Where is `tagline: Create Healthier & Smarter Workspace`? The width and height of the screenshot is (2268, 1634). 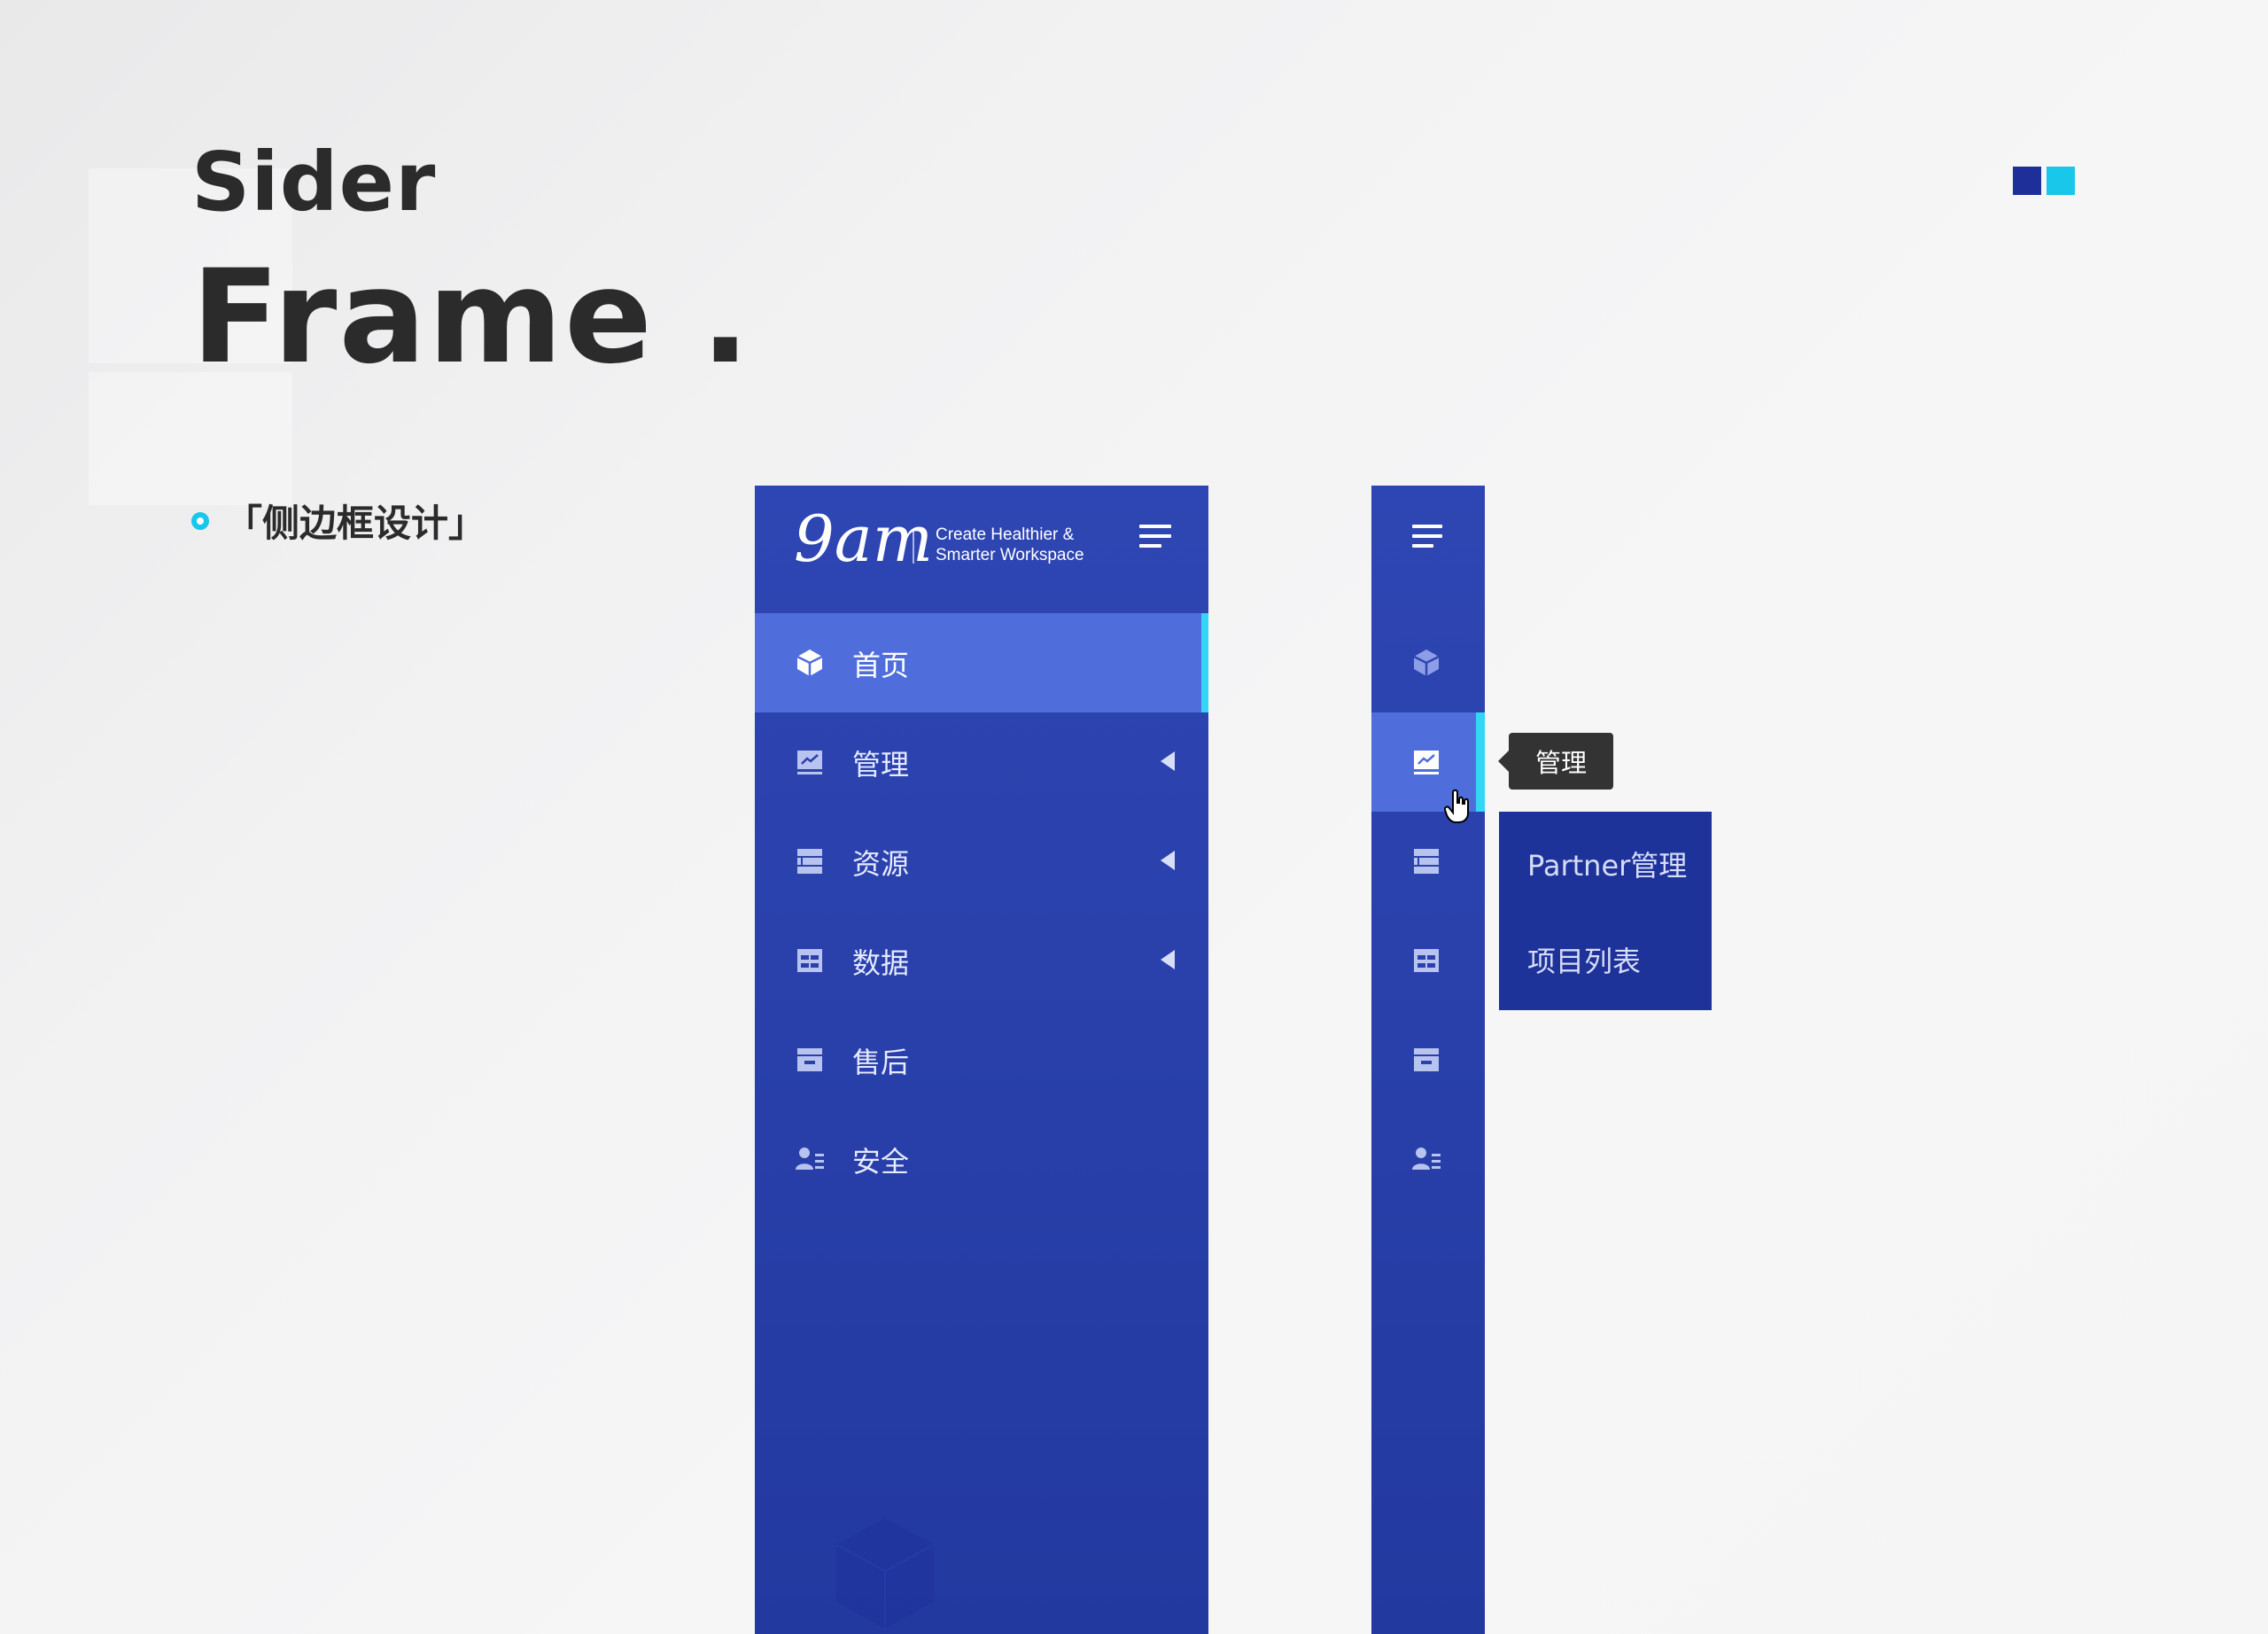 tagline: Create Healthier & Smarter Workspace is located at coordinates (1010, 545).